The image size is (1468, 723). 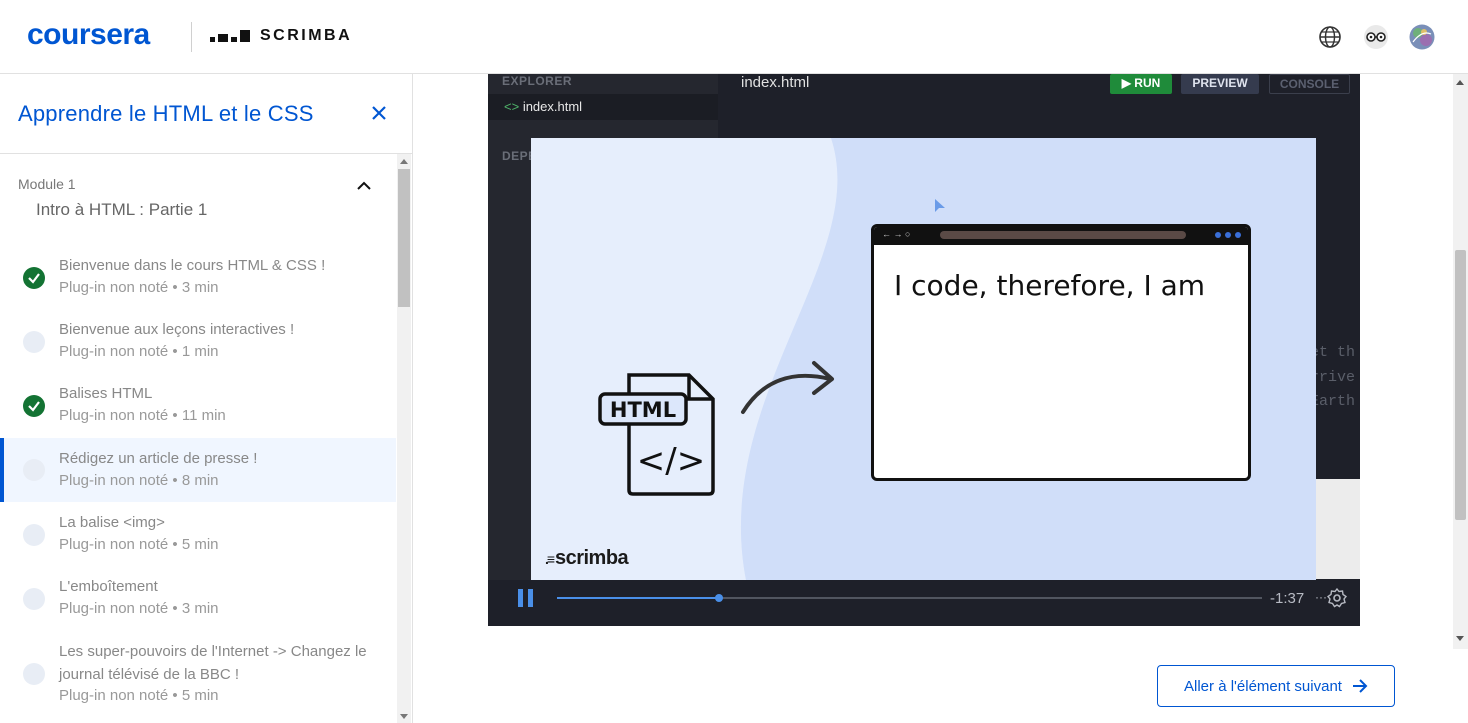 I want to click on close-icon, so click(x=379, y=113).